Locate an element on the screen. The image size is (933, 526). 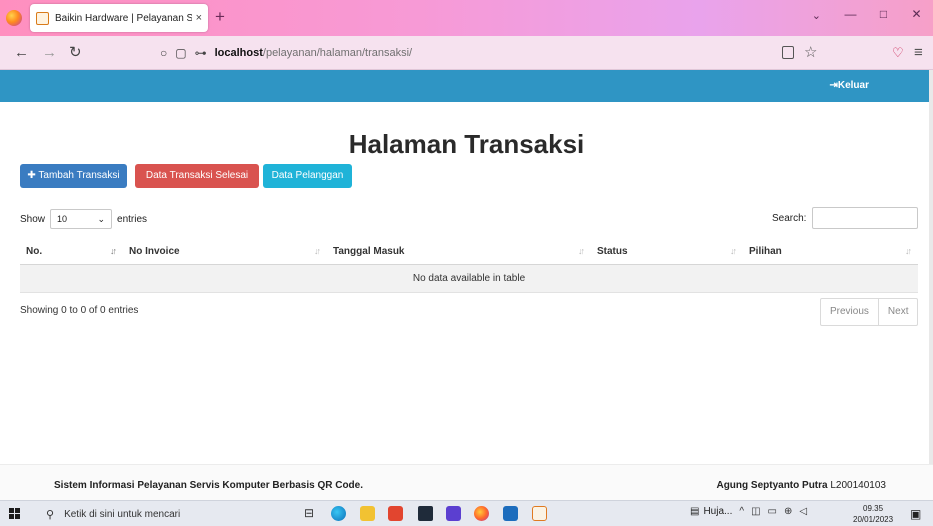
hamburger-menu-icon: ≡ is located at coordinates (918, 52).